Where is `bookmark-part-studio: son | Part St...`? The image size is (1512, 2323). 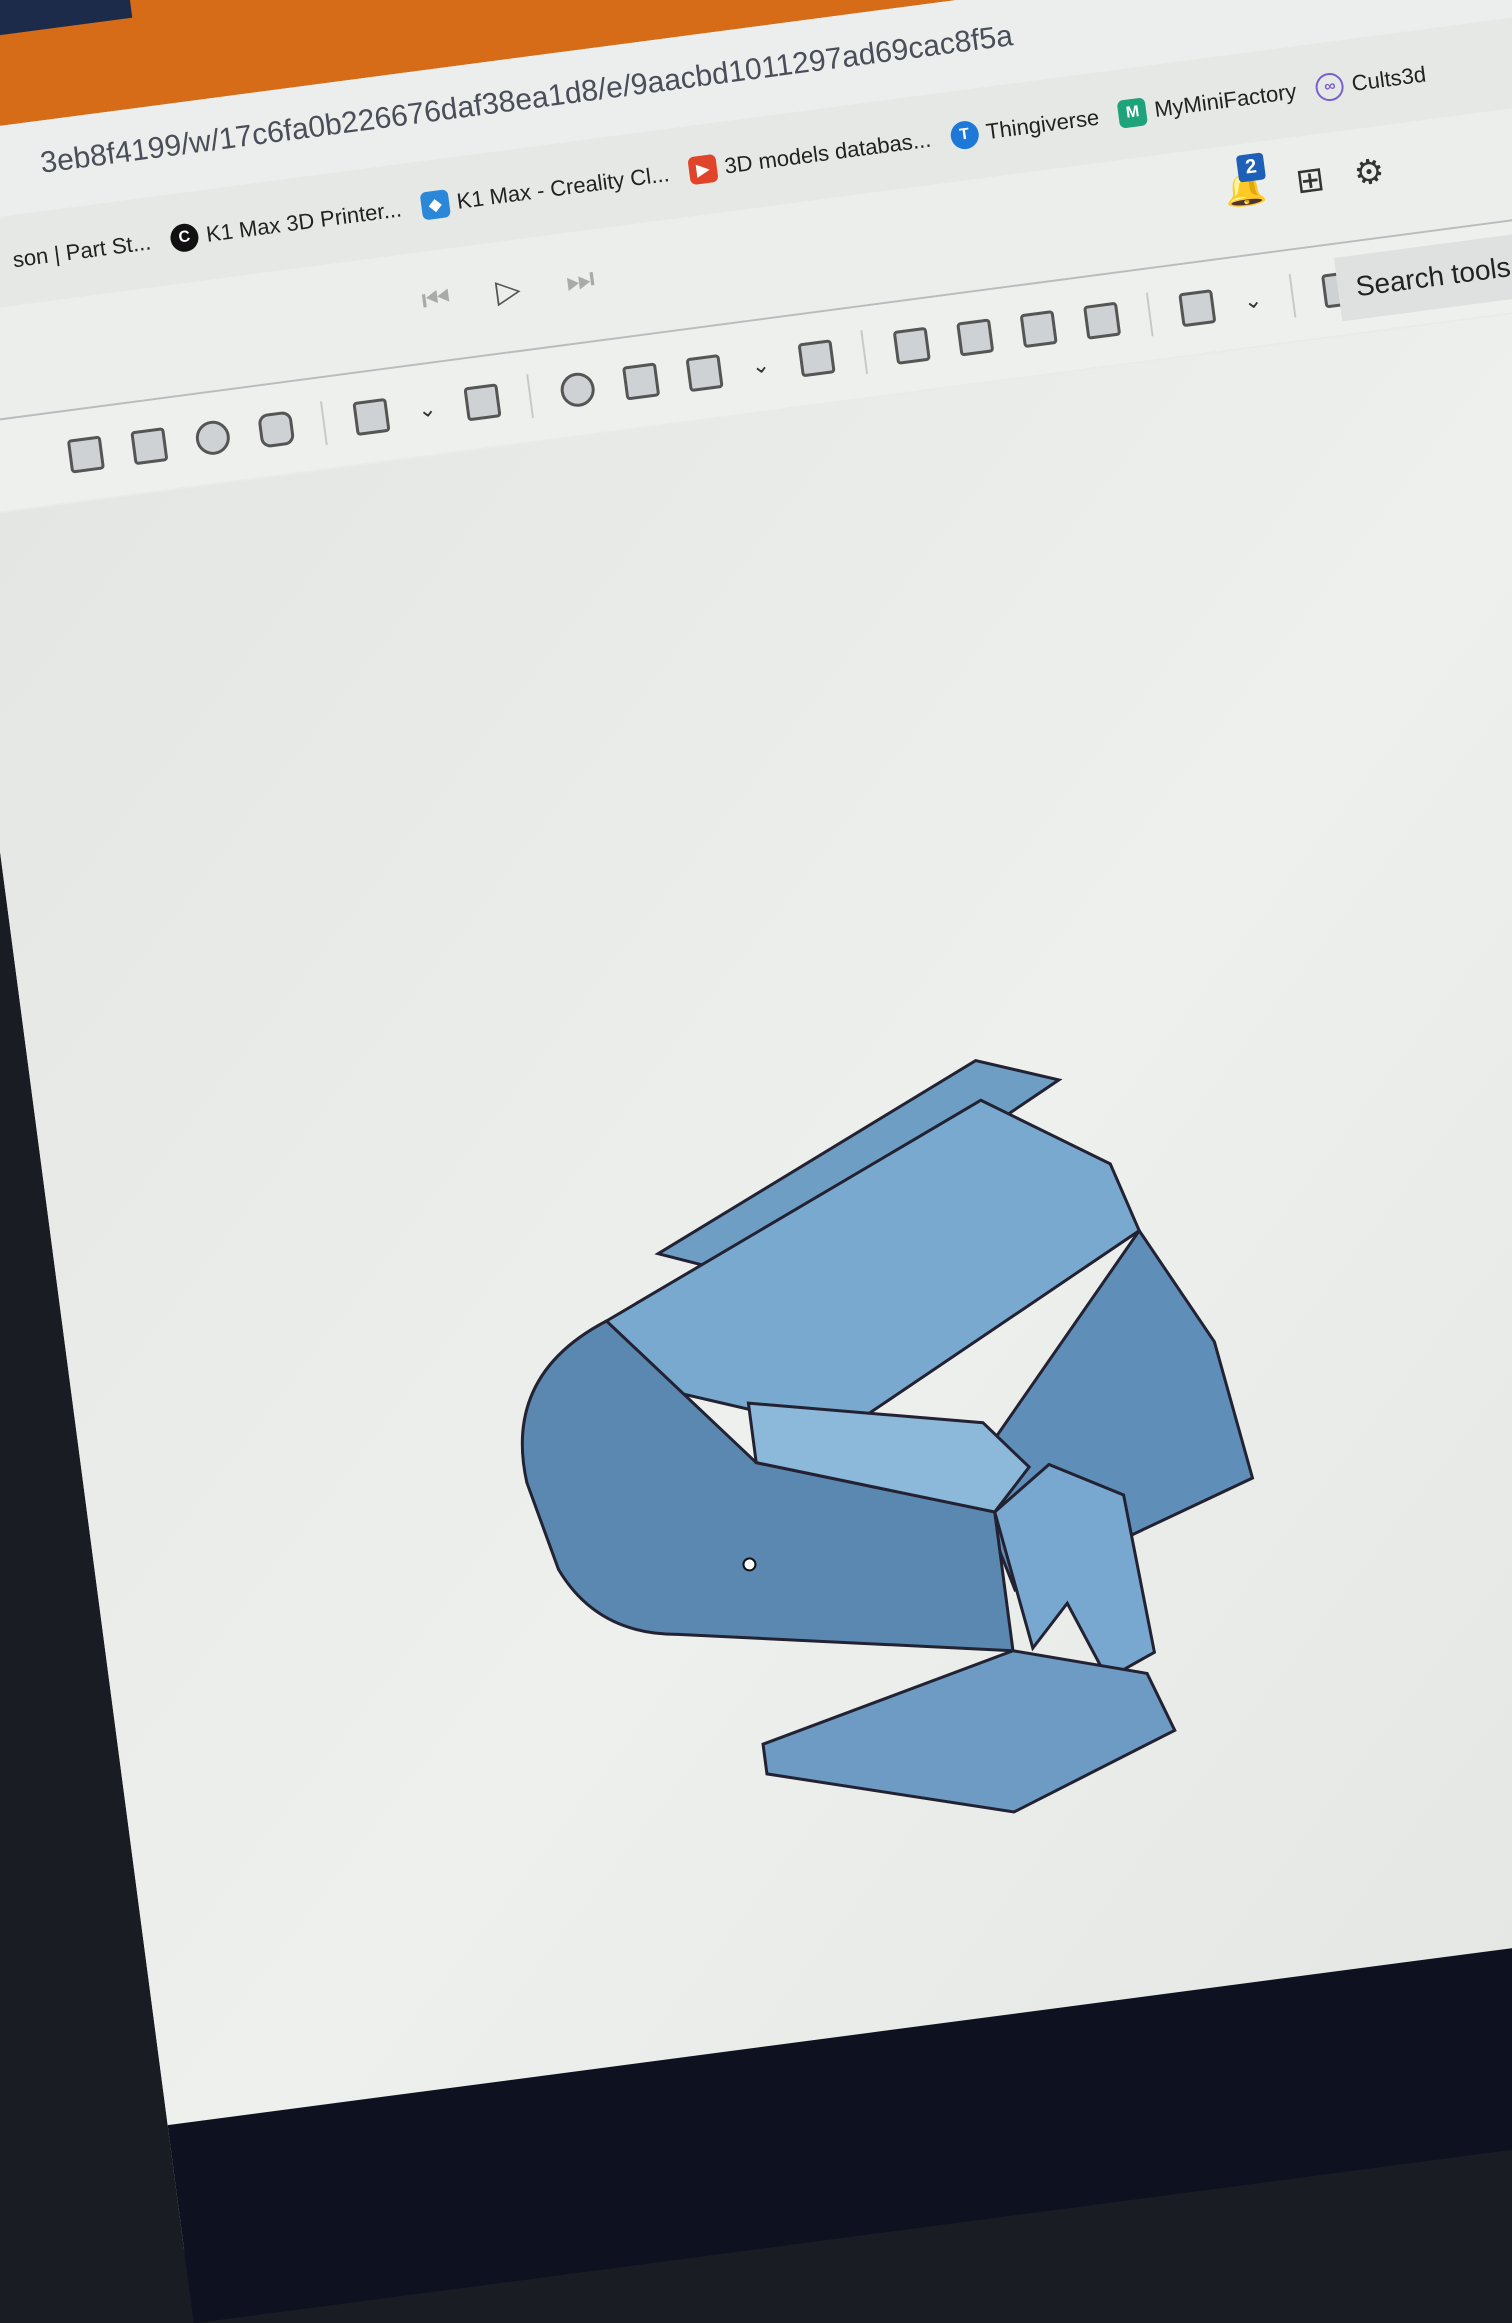 bookmark-part-studio: son | Part St... is located at coordinates (81, 251).